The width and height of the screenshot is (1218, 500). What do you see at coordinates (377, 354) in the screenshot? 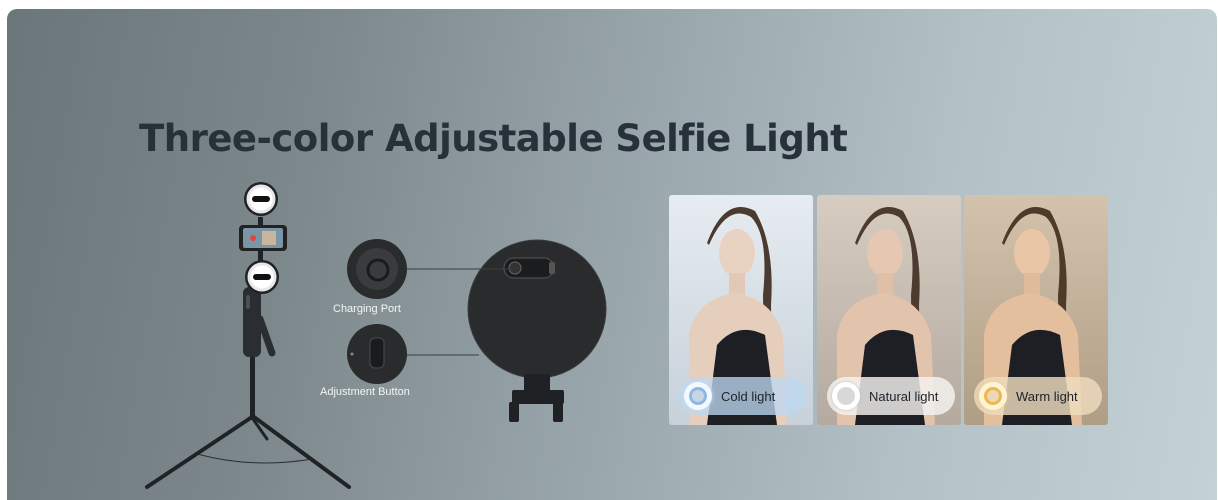
I see `adjustment-button-detail` at bounding box center [377, 354].